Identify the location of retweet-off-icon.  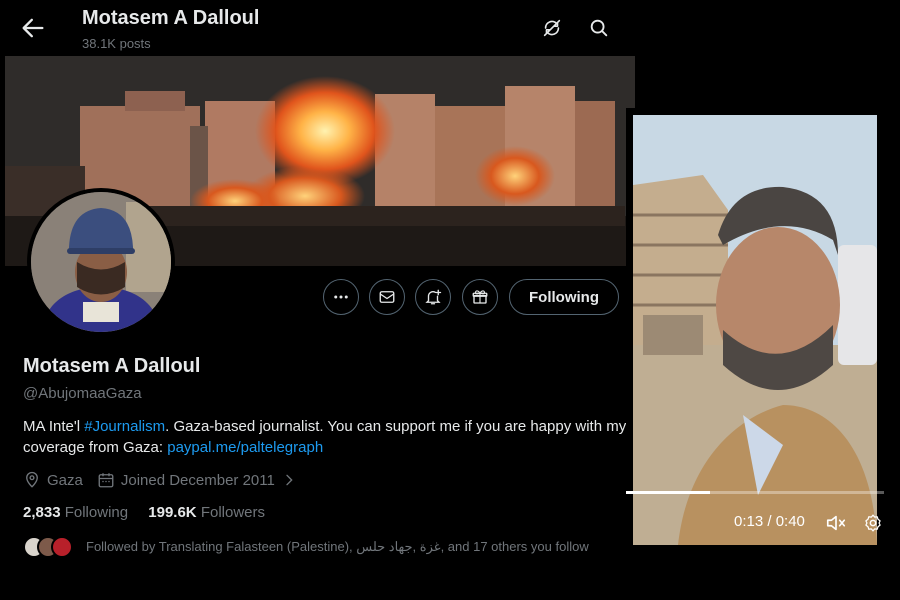
(552, 28).